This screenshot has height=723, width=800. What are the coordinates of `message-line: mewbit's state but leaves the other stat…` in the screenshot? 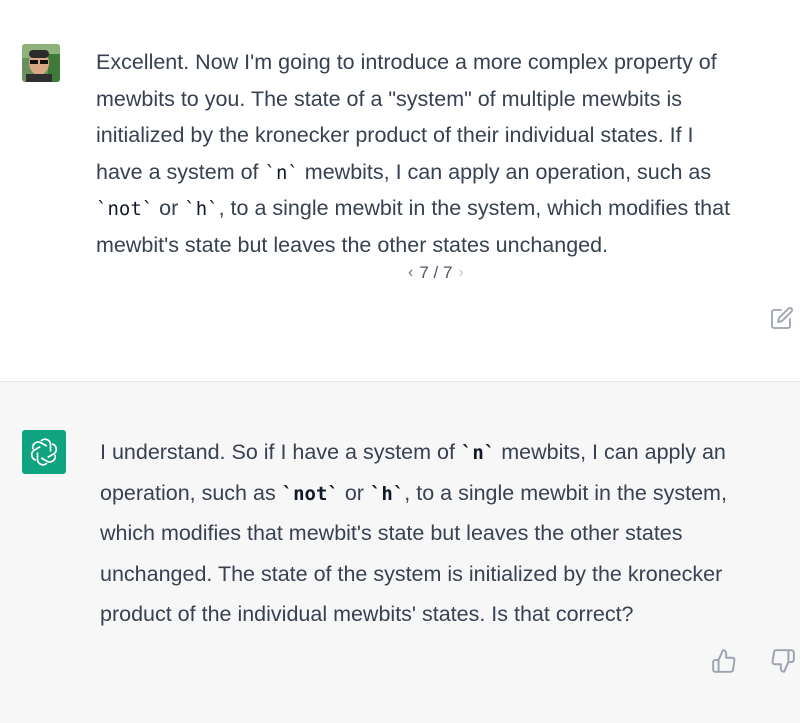 It's located at (446, 245).